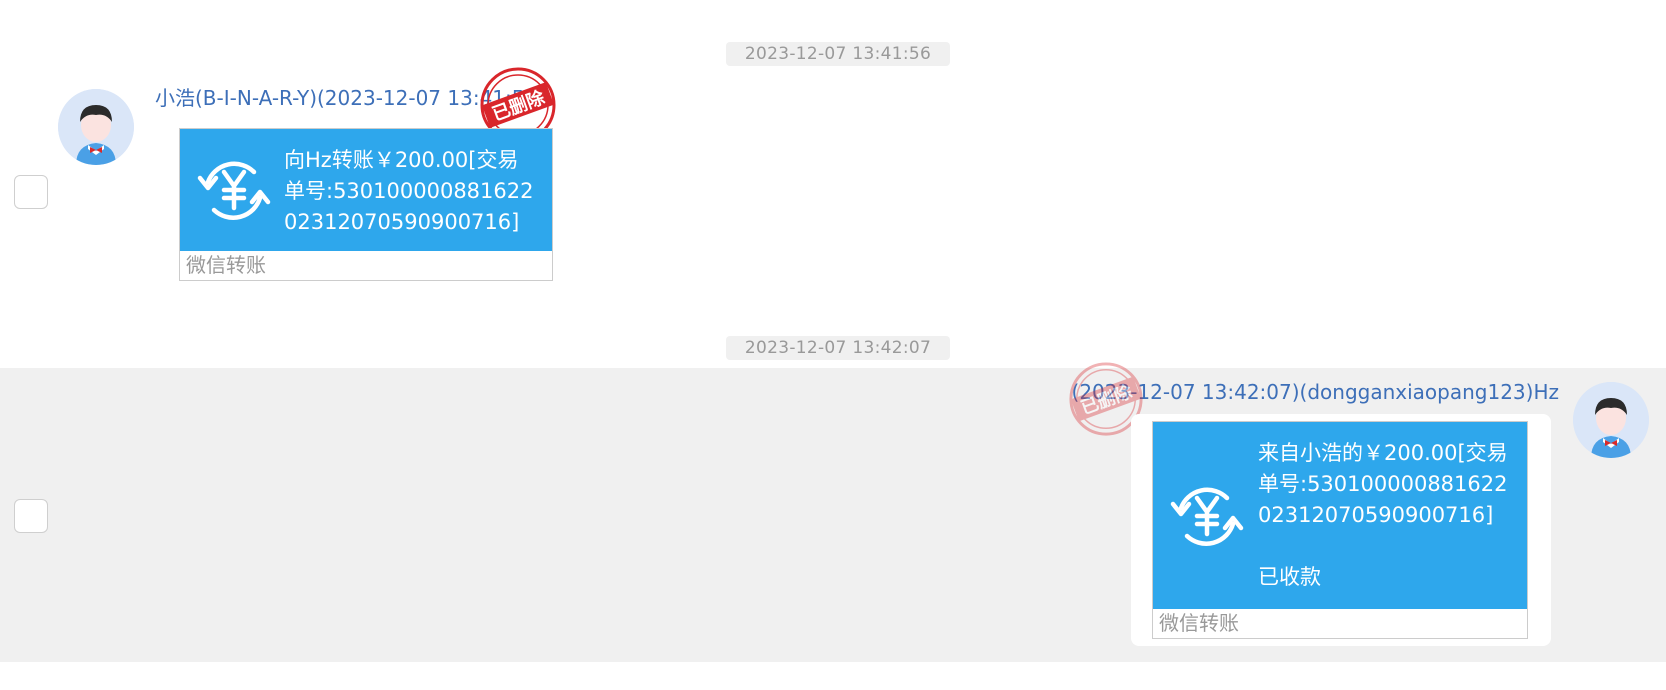 This screenshot has width=1666, height=690. I want to click on message-timestamp: 2023-12-07 13:41:56, so click(838, 54).